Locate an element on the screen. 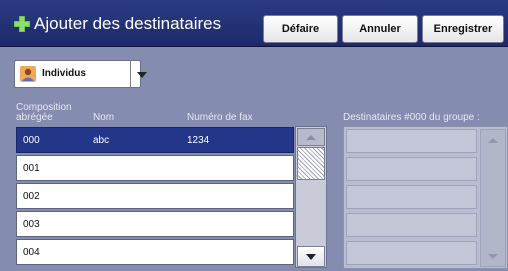 The width and height of the screenshot is (508, 271). save-button: Enregistrer is located at coordinates (463, 29).